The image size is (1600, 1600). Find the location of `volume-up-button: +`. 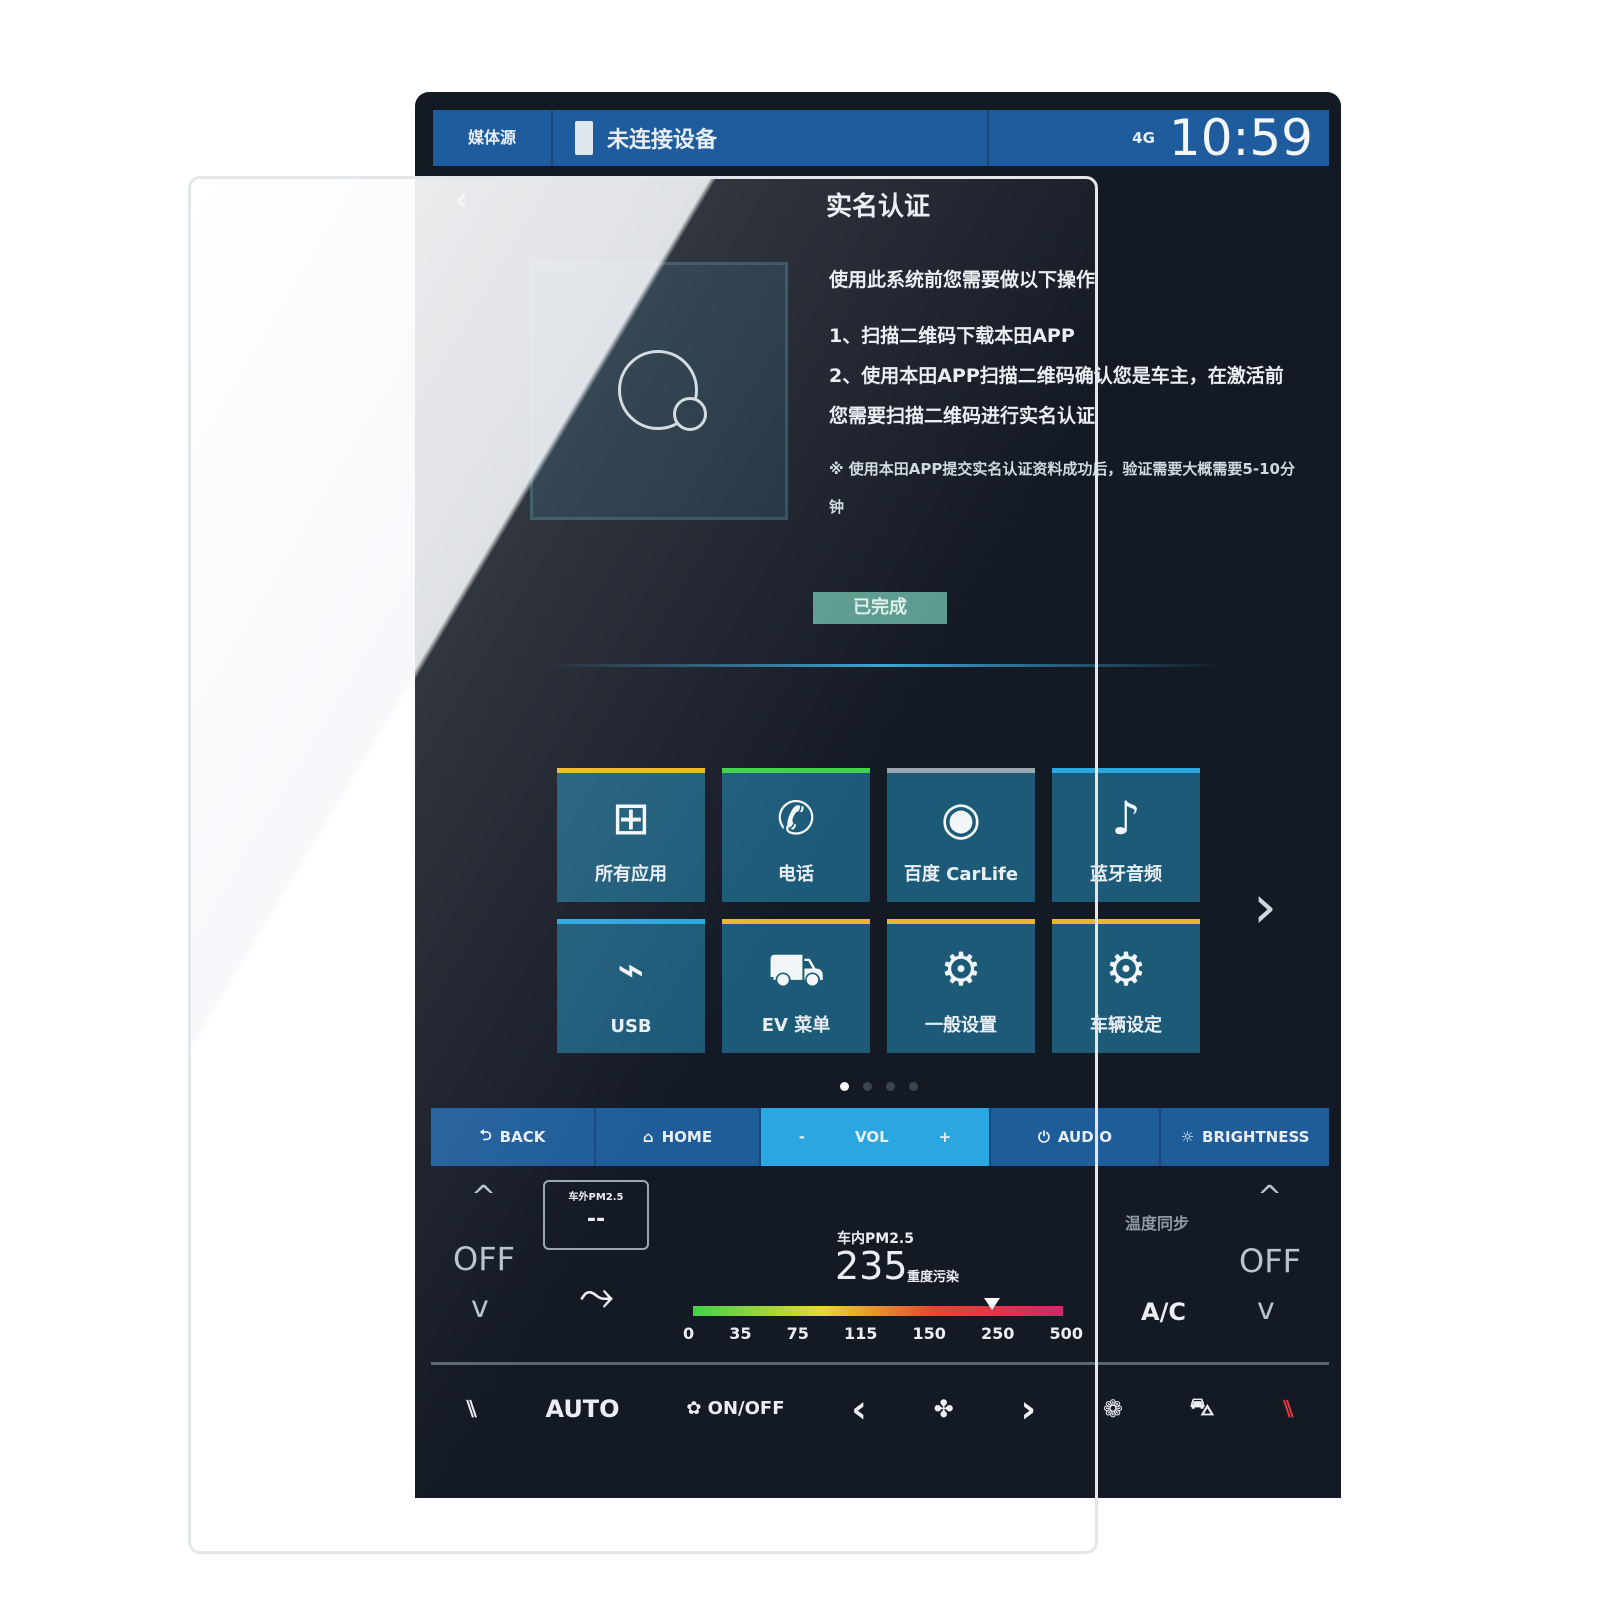

volume-up-button: + is located at coordinates (945, 1137).